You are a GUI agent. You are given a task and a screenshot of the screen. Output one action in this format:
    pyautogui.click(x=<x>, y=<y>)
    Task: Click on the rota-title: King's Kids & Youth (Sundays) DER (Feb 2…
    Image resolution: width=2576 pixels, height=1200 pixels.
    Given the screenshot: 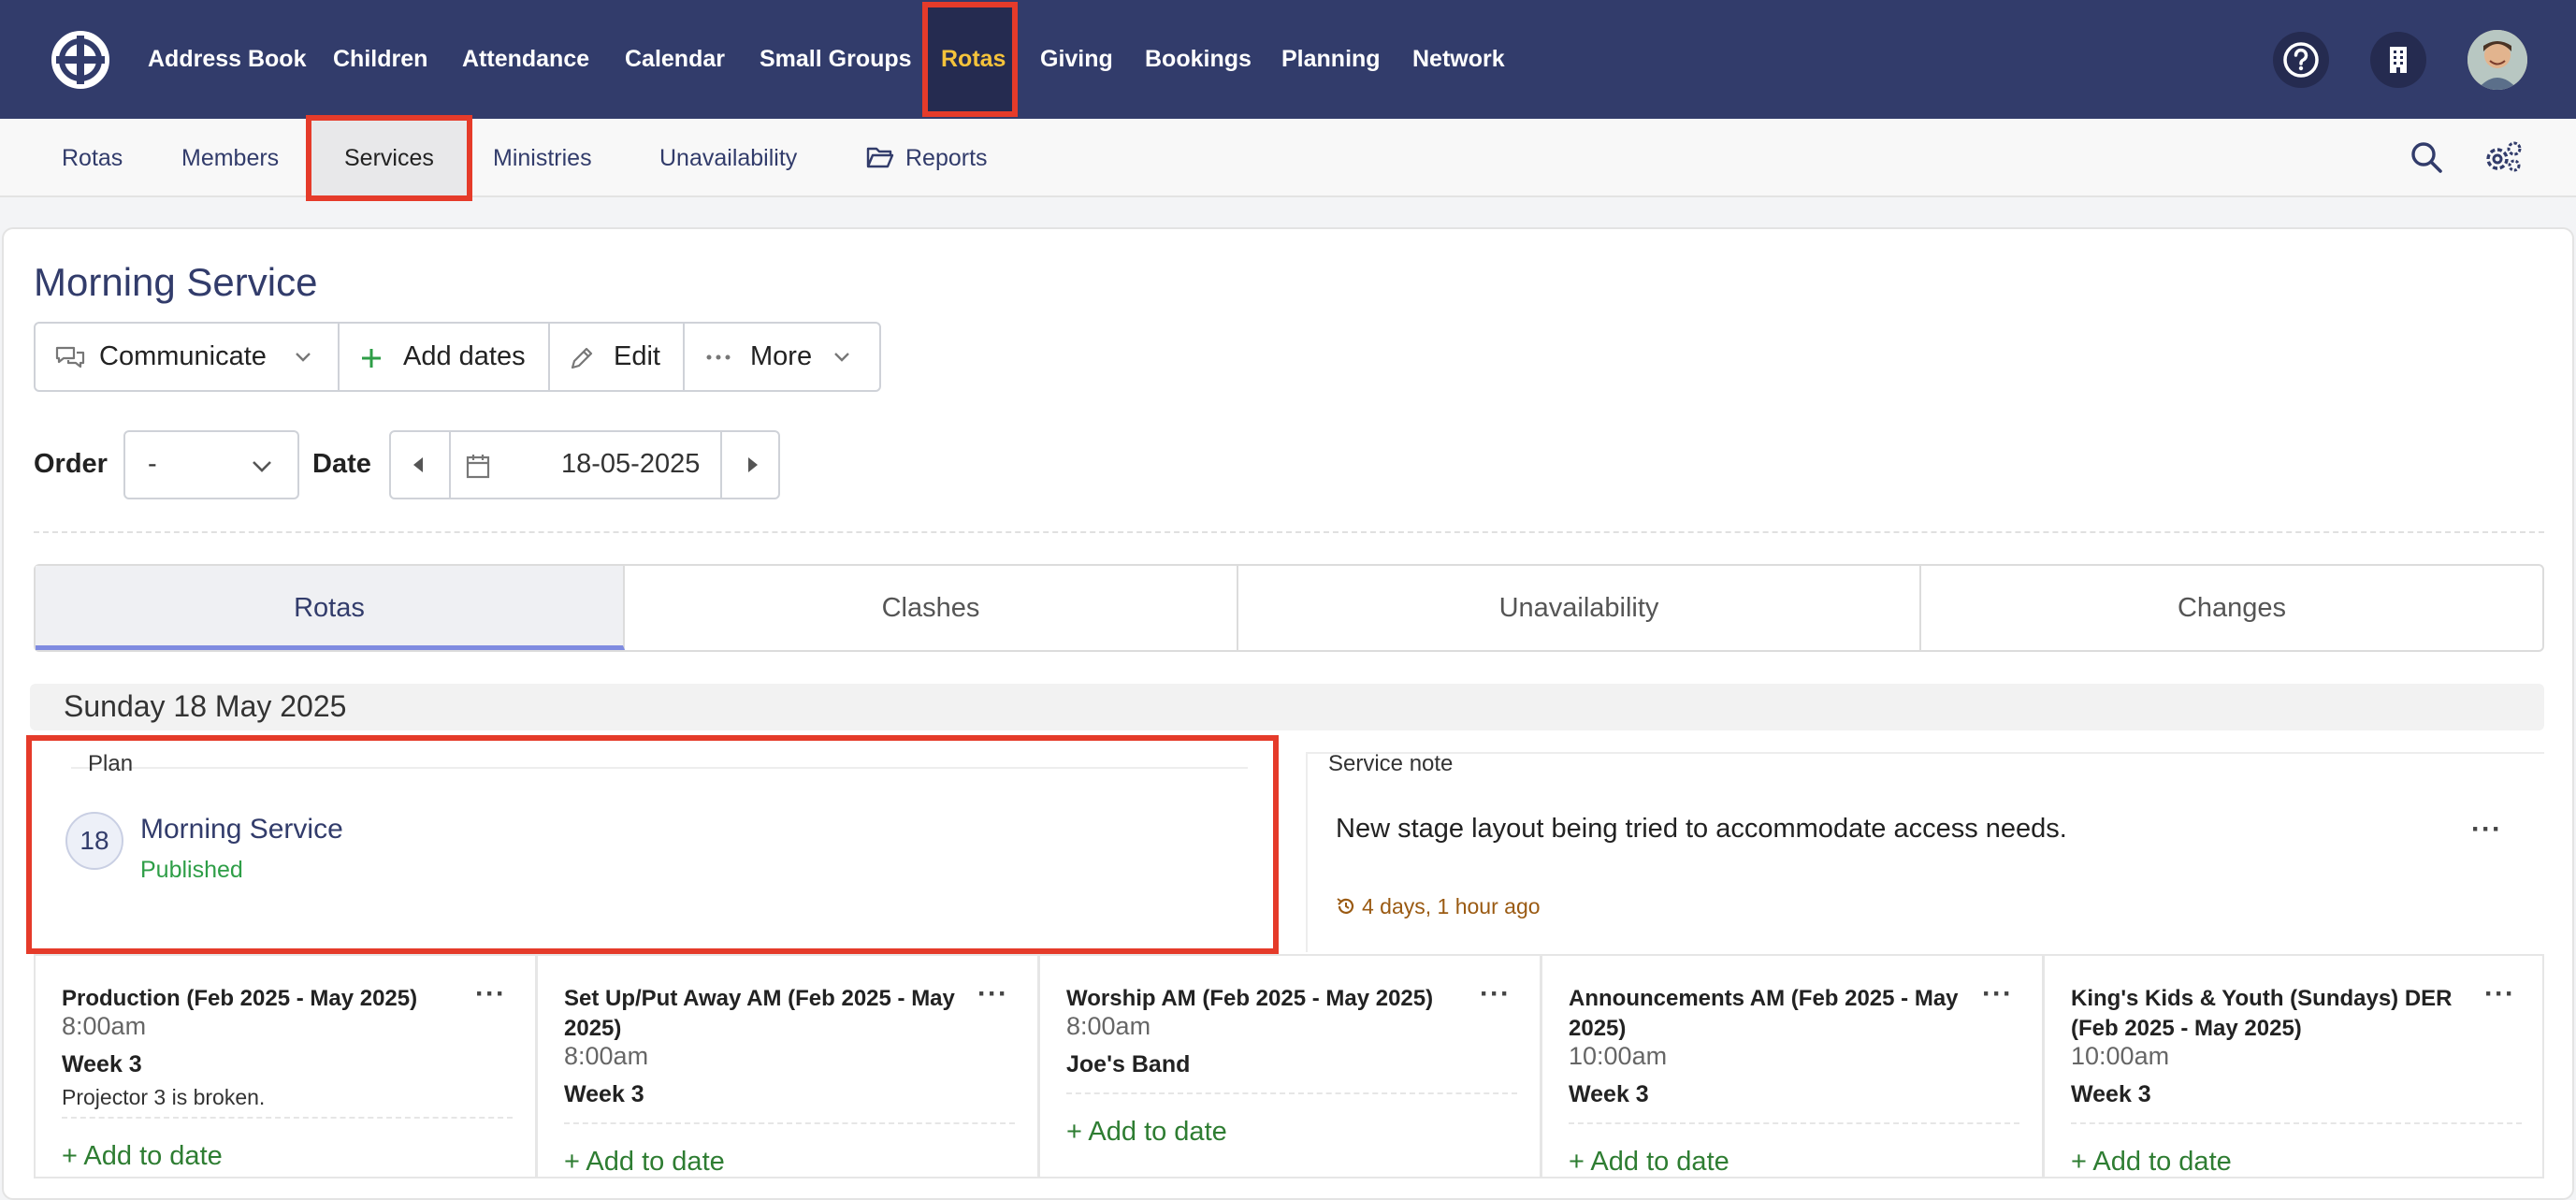 What is the action you would take?
    pyautogui.click(x=2272, y=1014)
    